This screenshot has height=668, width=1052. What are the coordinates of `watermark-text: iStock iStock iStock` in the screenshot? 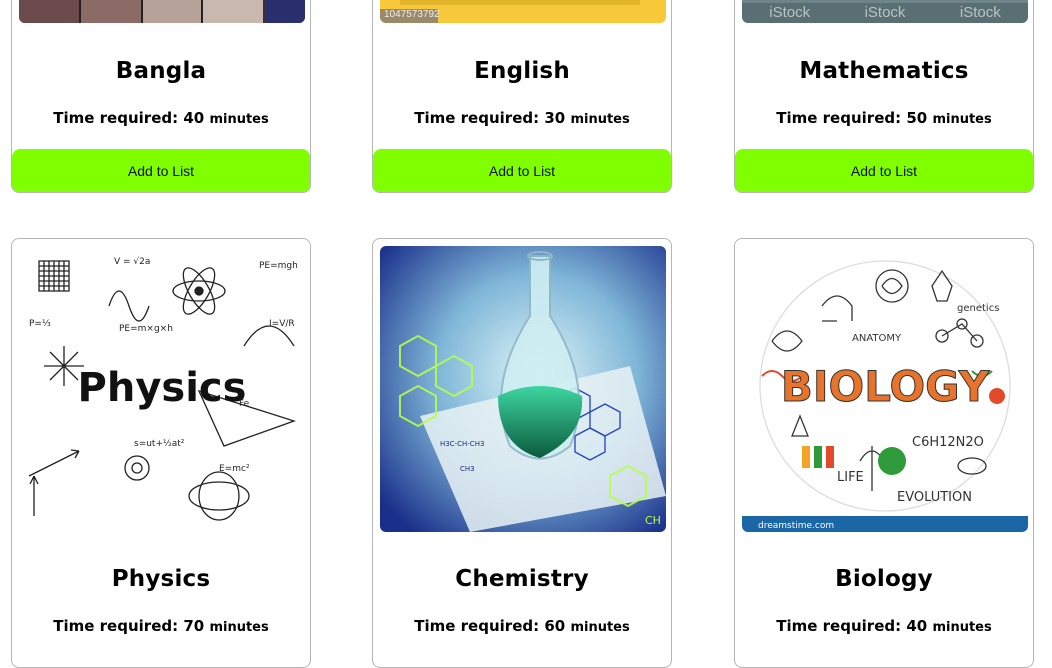 It's located at (885, 12).